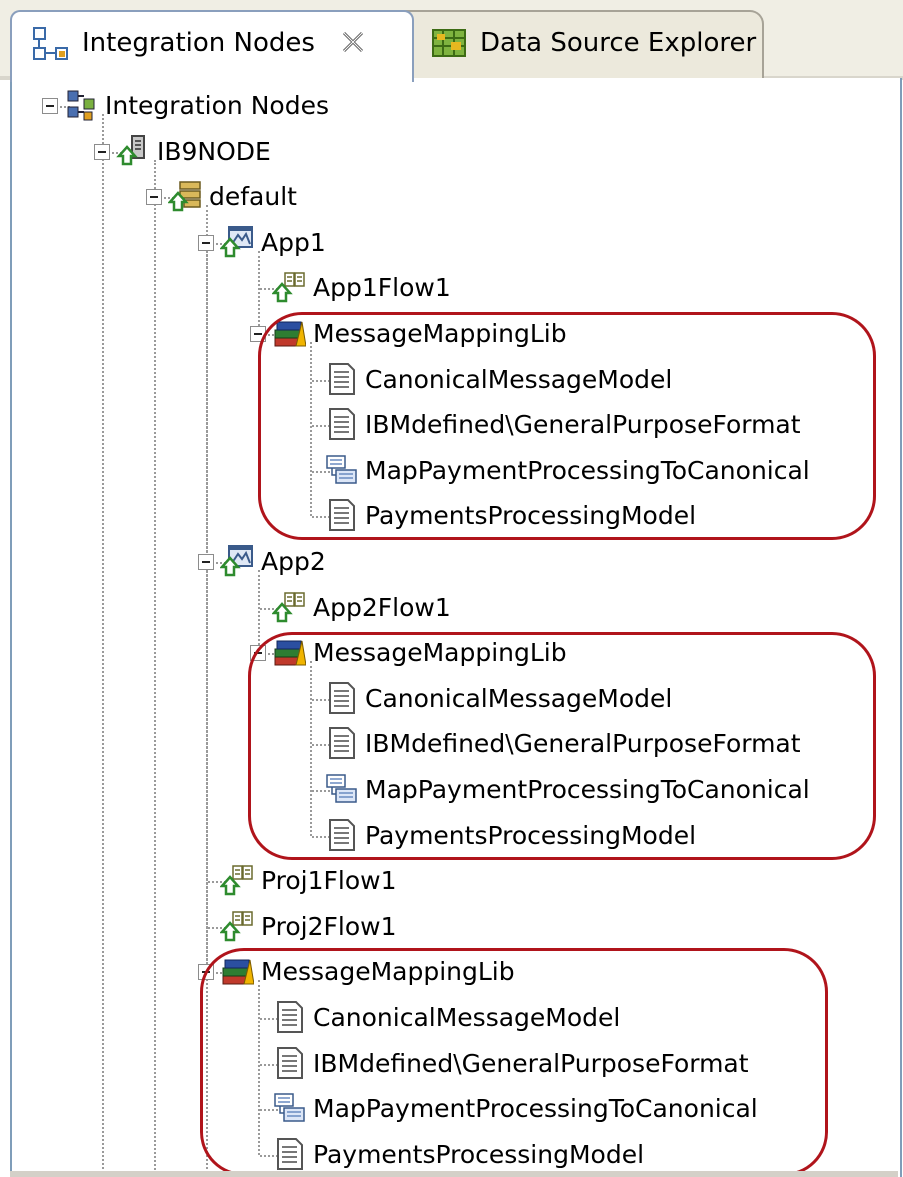 The height and width of the screenshot is (1177, 903). Describe the element at coordinates (253, 197) in the screenshot. I see `tree-node-label: default` at that location.